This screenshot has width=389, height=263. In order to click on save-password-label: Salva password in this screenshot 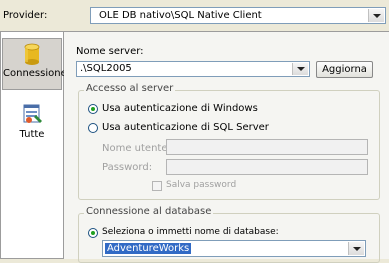, I will do `click(201, 185)`.